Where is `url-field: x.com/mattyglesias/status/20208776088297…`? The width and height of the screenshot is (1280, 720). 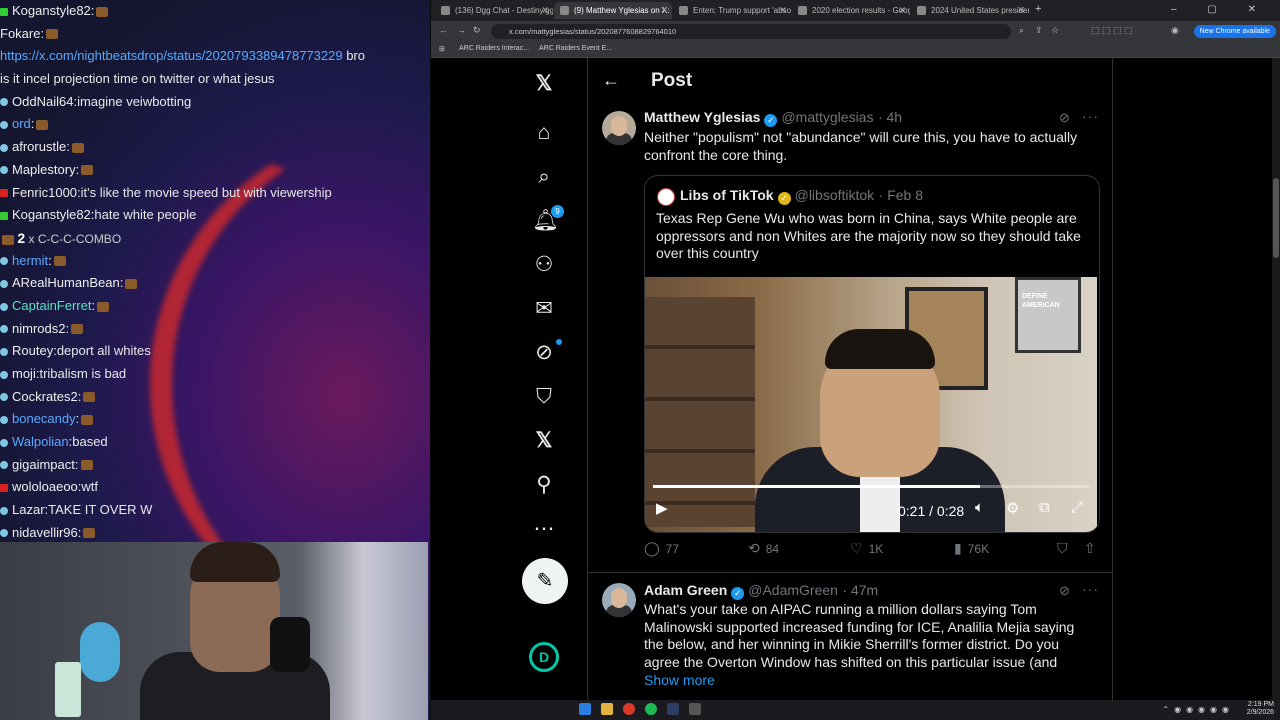 url-field: x.com/mattyglesias/status/20208776088297… is located at coordinates (751, 31).